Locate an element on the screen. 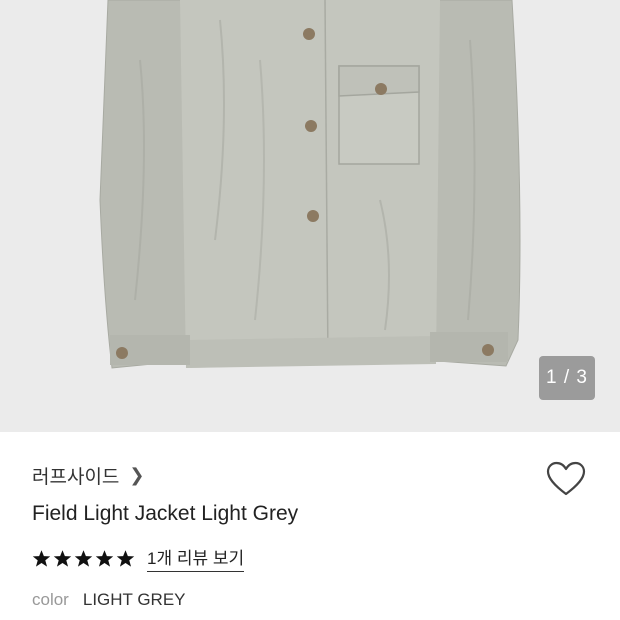 The image size is (620, 620). brand-link: 러프사이드 ❯ is located at coordinates (88, 475).